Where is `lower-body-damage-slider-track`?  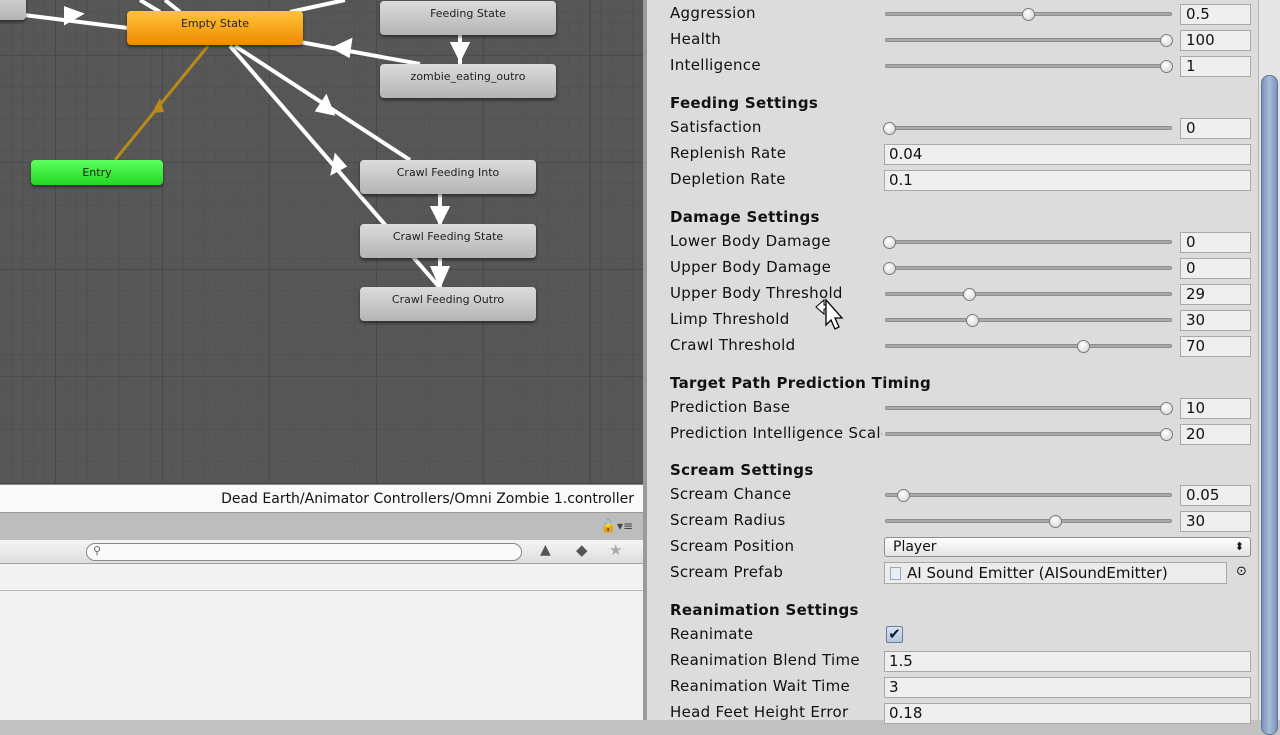
lower-body-damage-slider-track is located at coordinates (1028, 242).